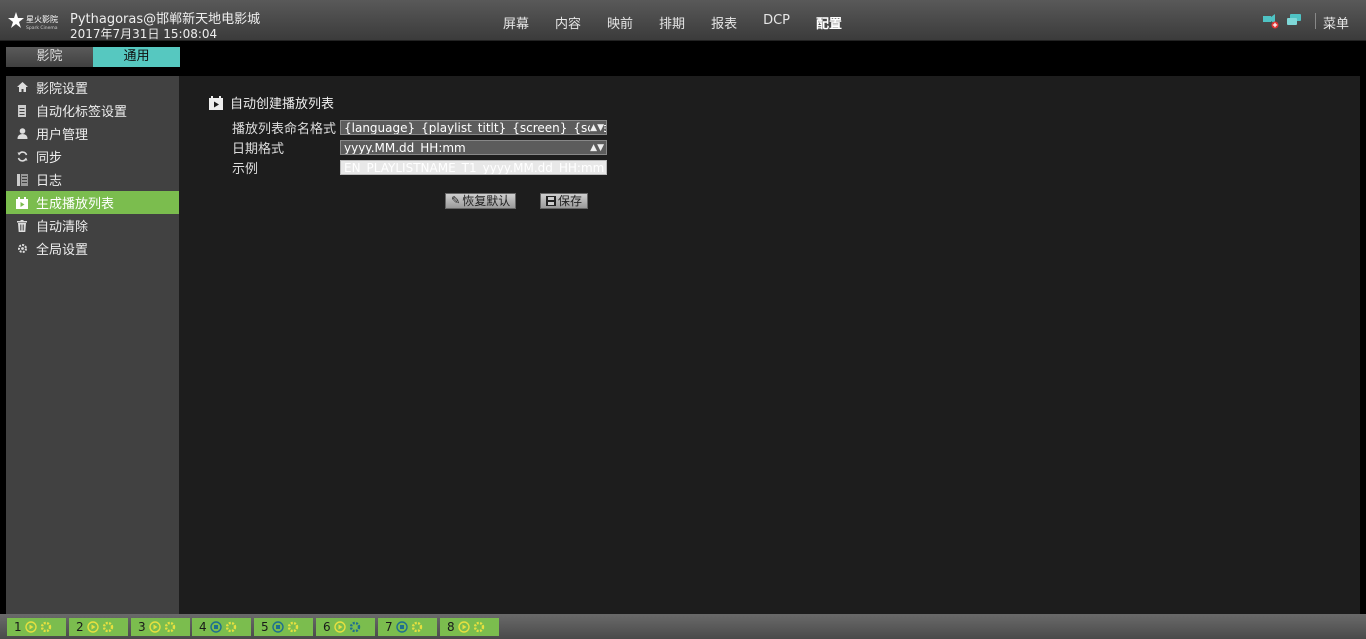  What do you see at coordinates (92, 225) in the screenshot?
I see `sidebar-item-auto-cleanup: 自动清除` at bounding box center [92, 225].